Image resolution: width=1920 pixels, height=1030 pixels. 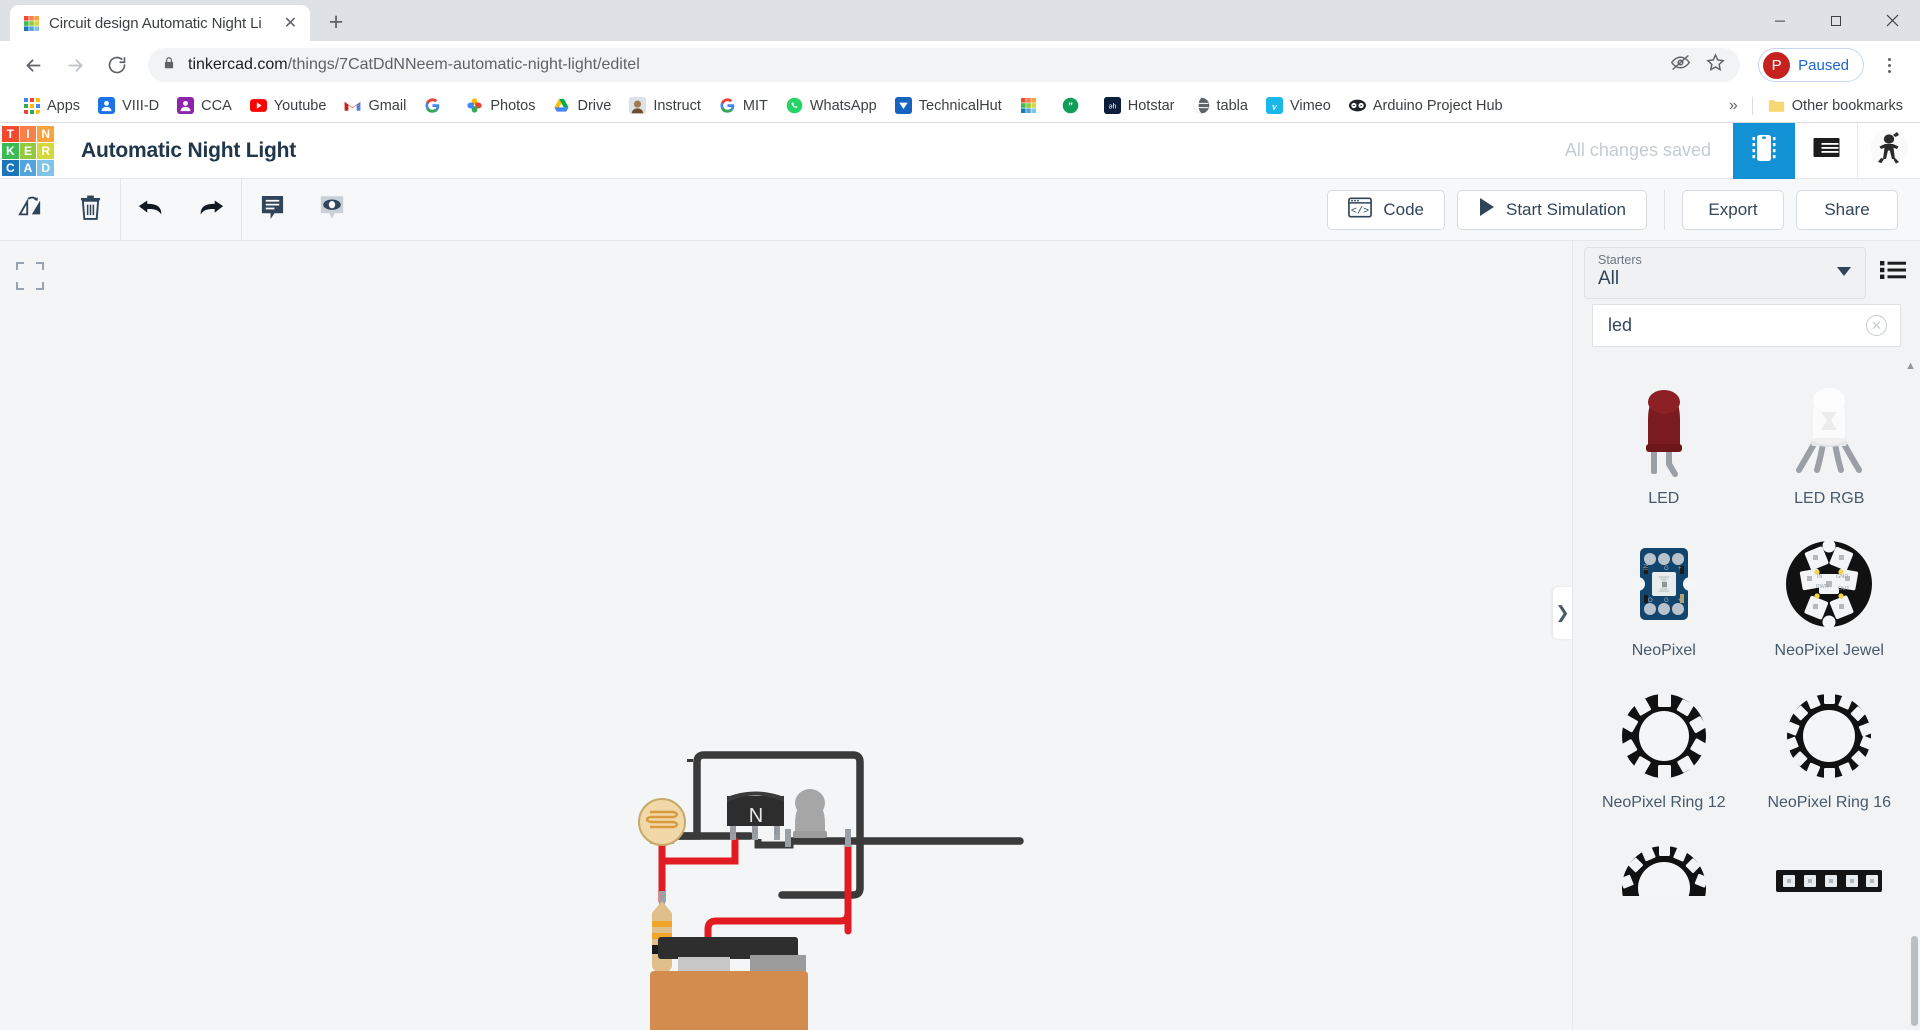 What do you see at coordinates (960, 209) in the screenshot?
I see `editor-toolbar: </> Code Start Simulation Export Share` at bounding box center [960, 209].